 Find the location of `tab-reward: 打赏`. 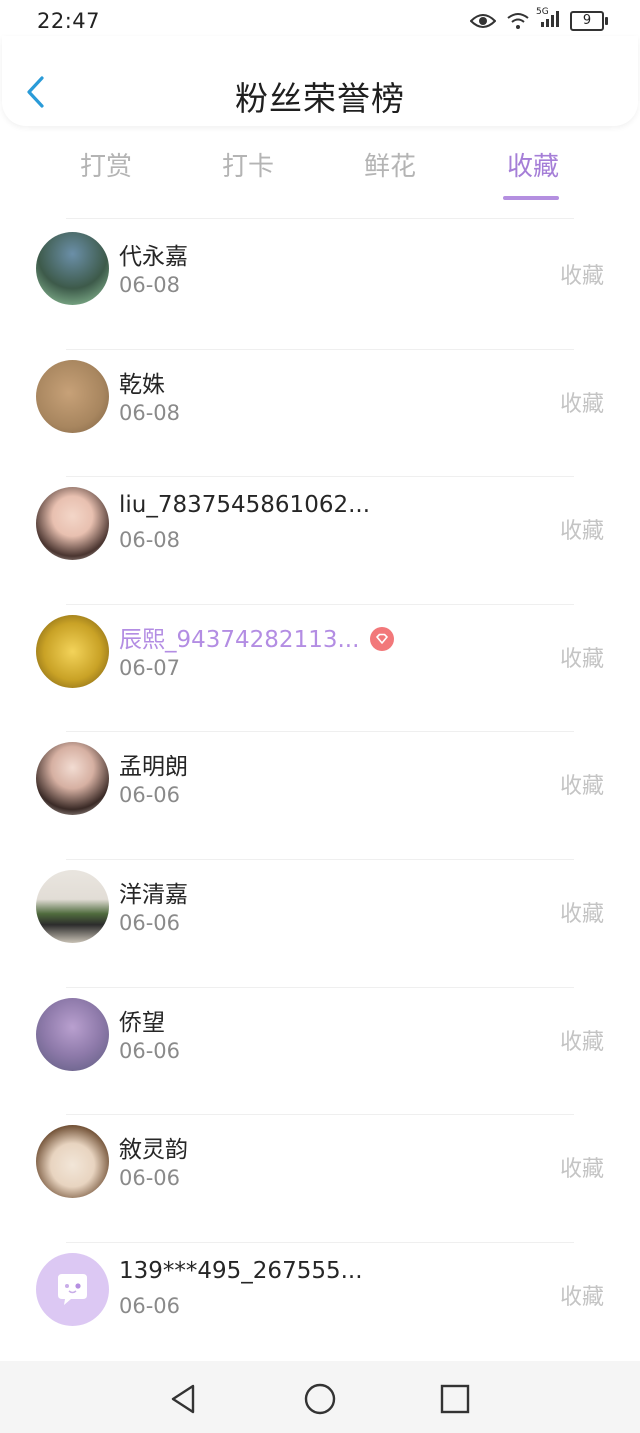

tab-reward: 打赏 is located at coordinates (106, 164).